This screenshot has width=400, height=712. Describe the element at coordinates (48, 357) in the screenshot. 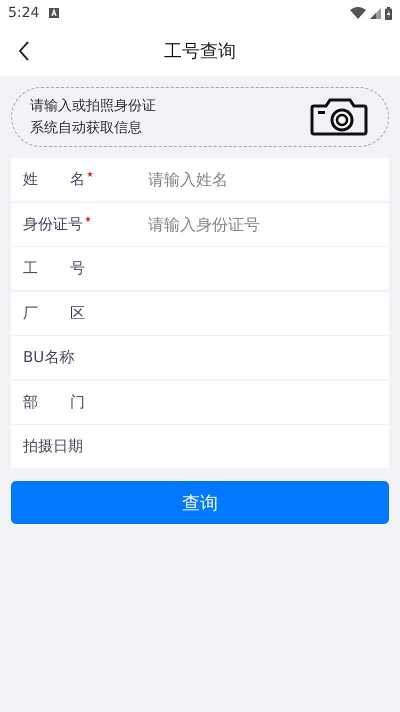

I see `field-label: BU名称` at that location.